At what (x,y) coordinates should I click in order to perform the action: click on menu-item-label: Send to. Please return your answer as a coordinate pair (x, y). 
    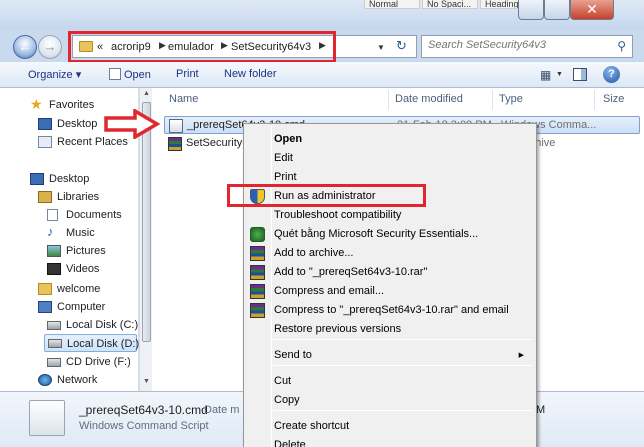
    Looking at the image, I should click on (293, 355).